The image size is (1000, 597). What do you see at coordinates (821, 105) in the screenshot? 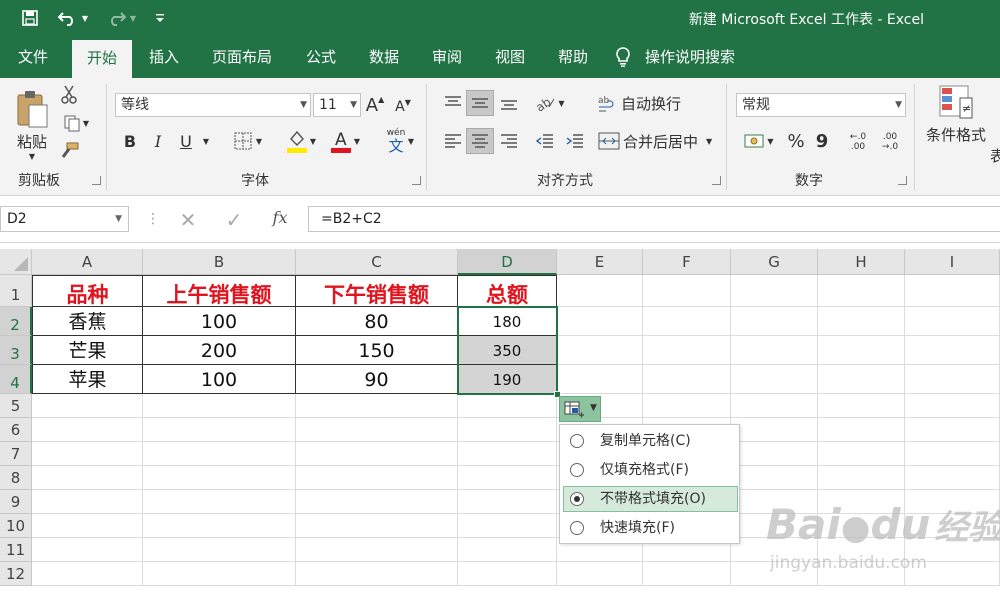
I see `number-format-select: 常规 ▼` at bounding box center [821, 105].